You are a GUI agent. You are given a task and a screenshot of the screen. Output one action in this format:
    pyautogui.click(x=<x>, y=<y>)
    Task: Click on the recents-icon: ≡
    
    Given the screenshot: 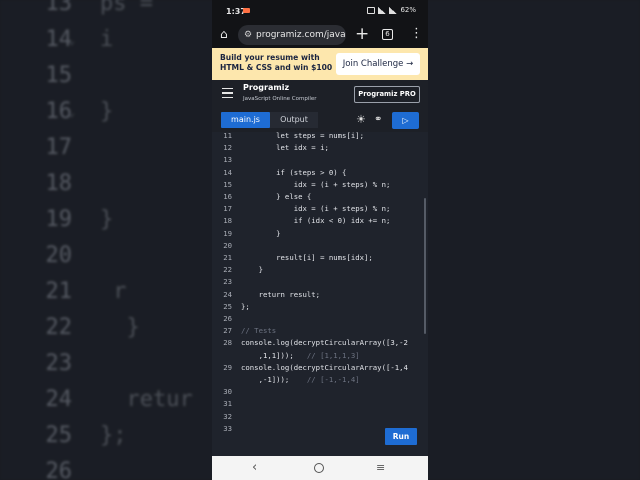 What is the action you would take?
    pyautogui.click(x=380, y=468)
    